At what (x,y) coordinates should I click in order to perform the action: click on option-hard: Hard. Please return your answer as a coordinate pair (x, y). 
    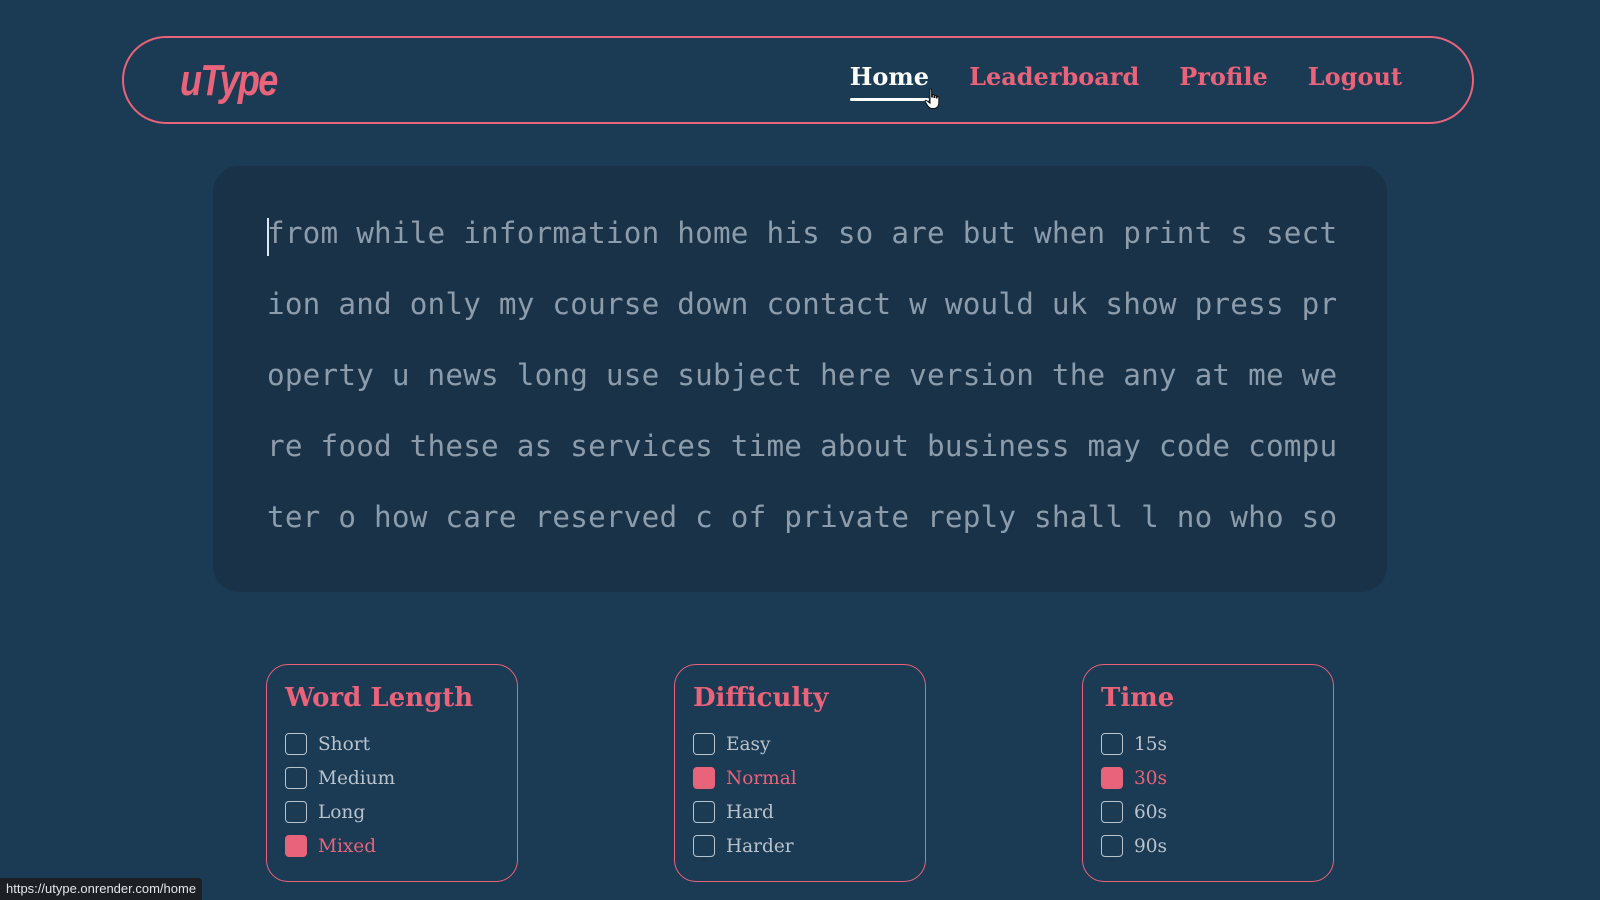
    Looking at the image, I should click on (733, 812).